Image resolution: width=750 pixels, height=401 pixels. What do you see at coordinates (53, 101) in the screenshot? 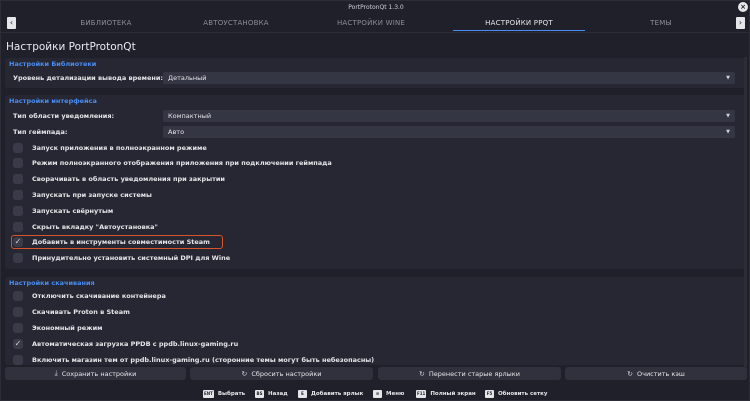
I see `group-title: Настройки интерфейса` at bounding box center [53, 101].